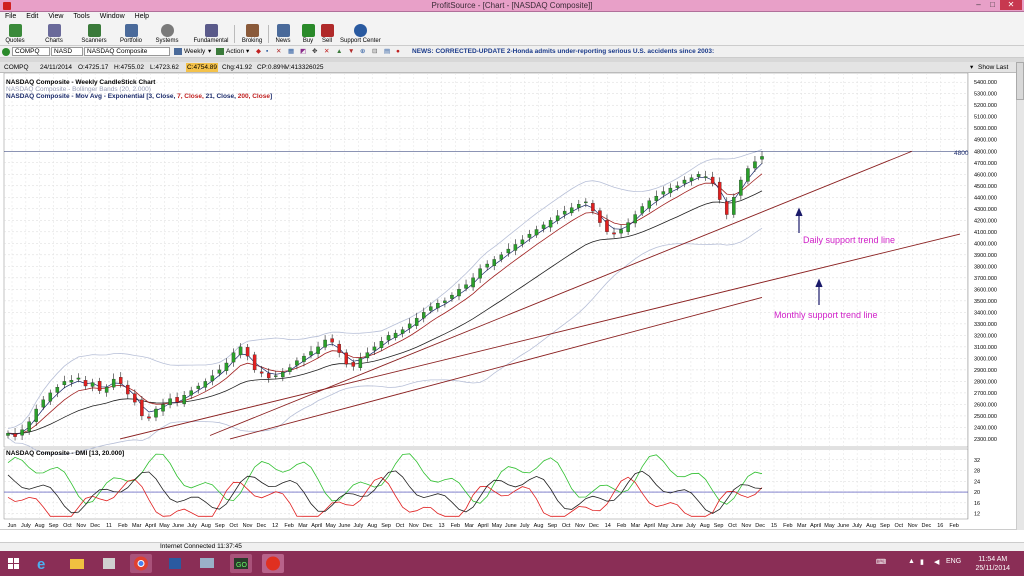  Describe the element at coordinates (316, 526) in the screenshot. I see `x-tick-label: April` at that location.